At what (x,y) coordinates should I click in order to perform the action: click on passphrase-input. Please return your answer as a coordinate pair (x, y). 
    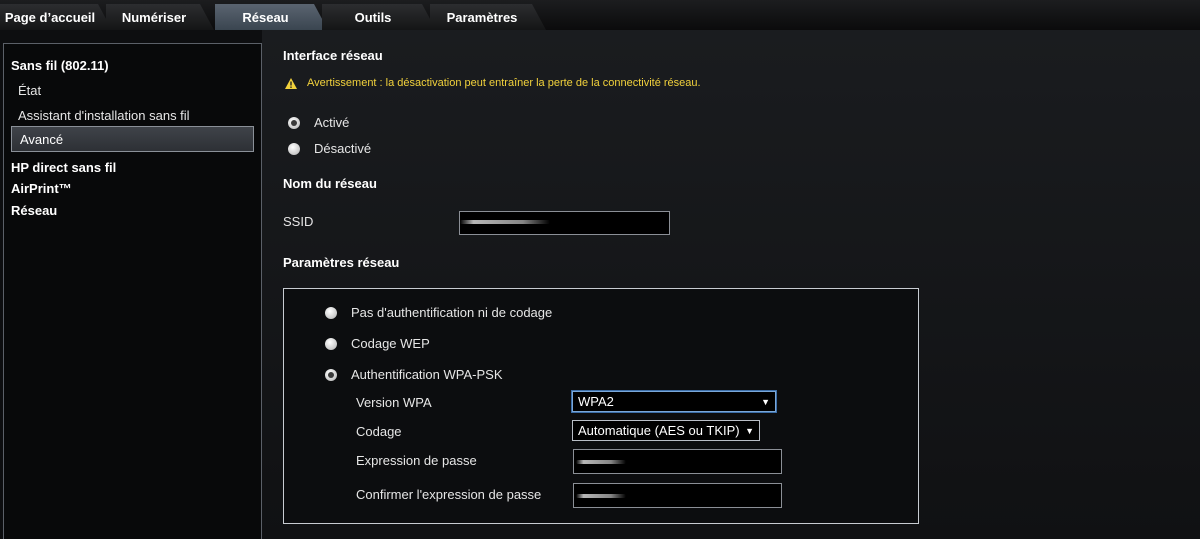
    Looking at the image, I should click on (677, 461).